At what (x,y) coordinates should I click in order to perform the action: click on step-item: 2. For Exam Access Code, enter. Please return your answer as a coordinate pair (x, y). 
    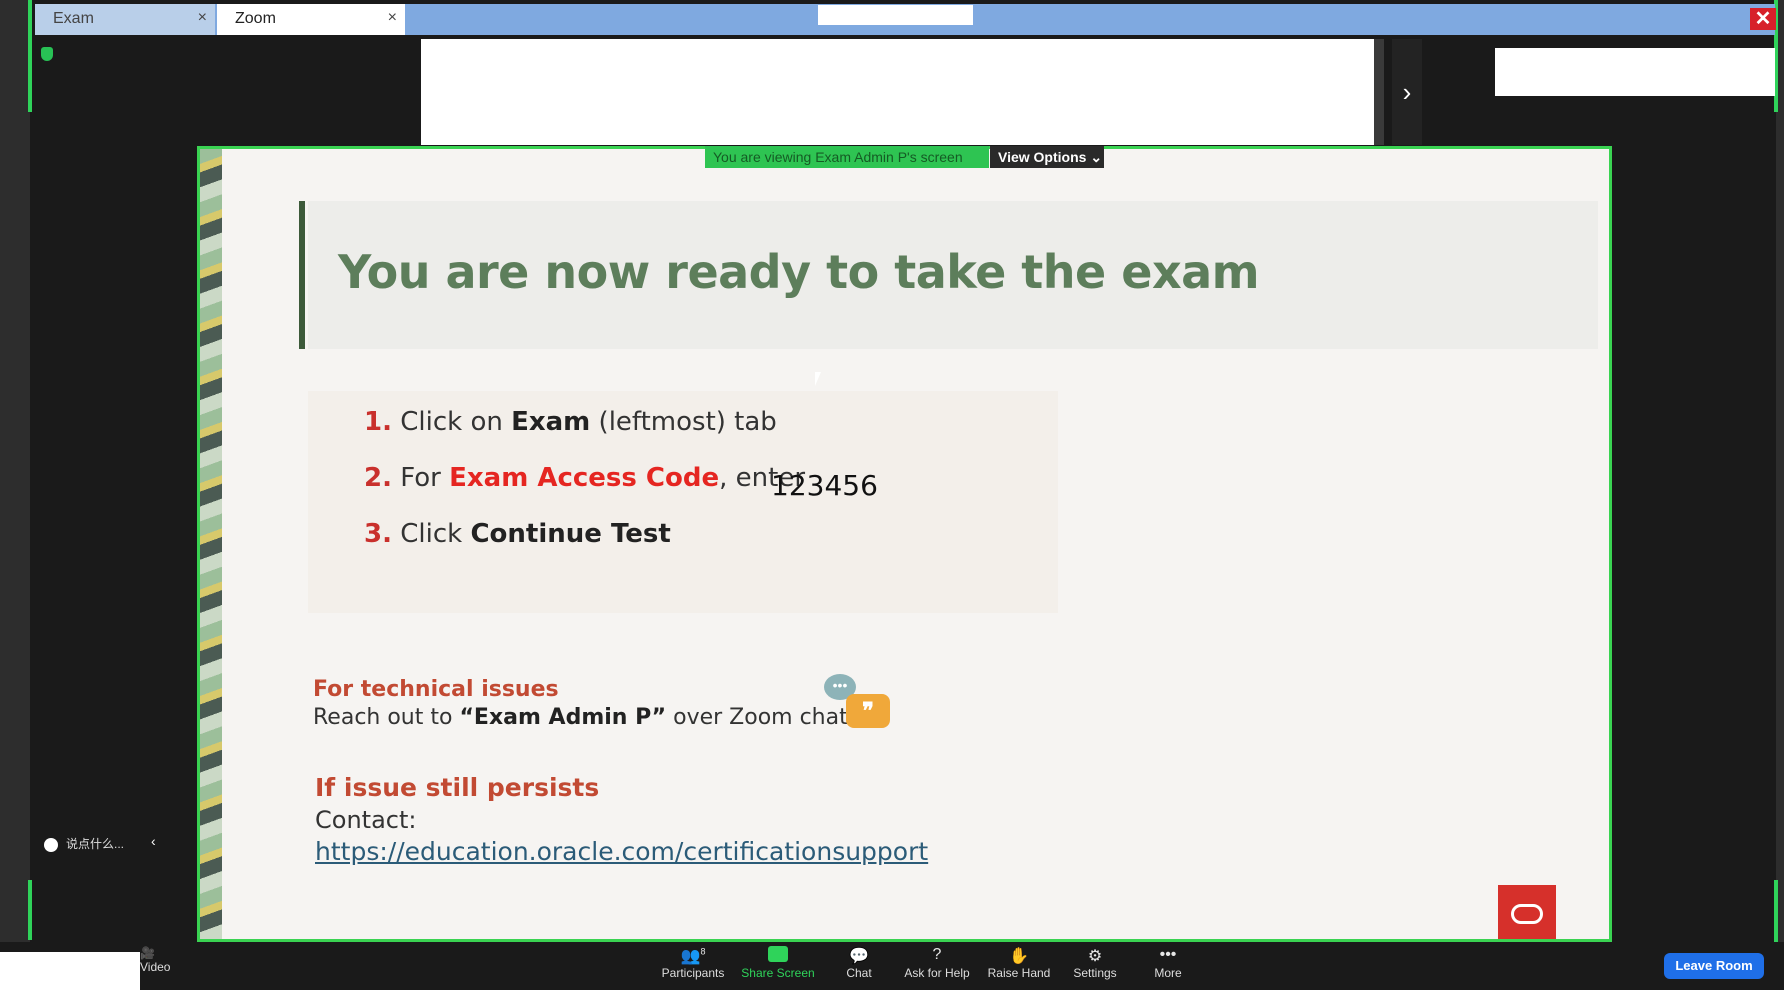
    Looking at the image, I should click on (584, 478).